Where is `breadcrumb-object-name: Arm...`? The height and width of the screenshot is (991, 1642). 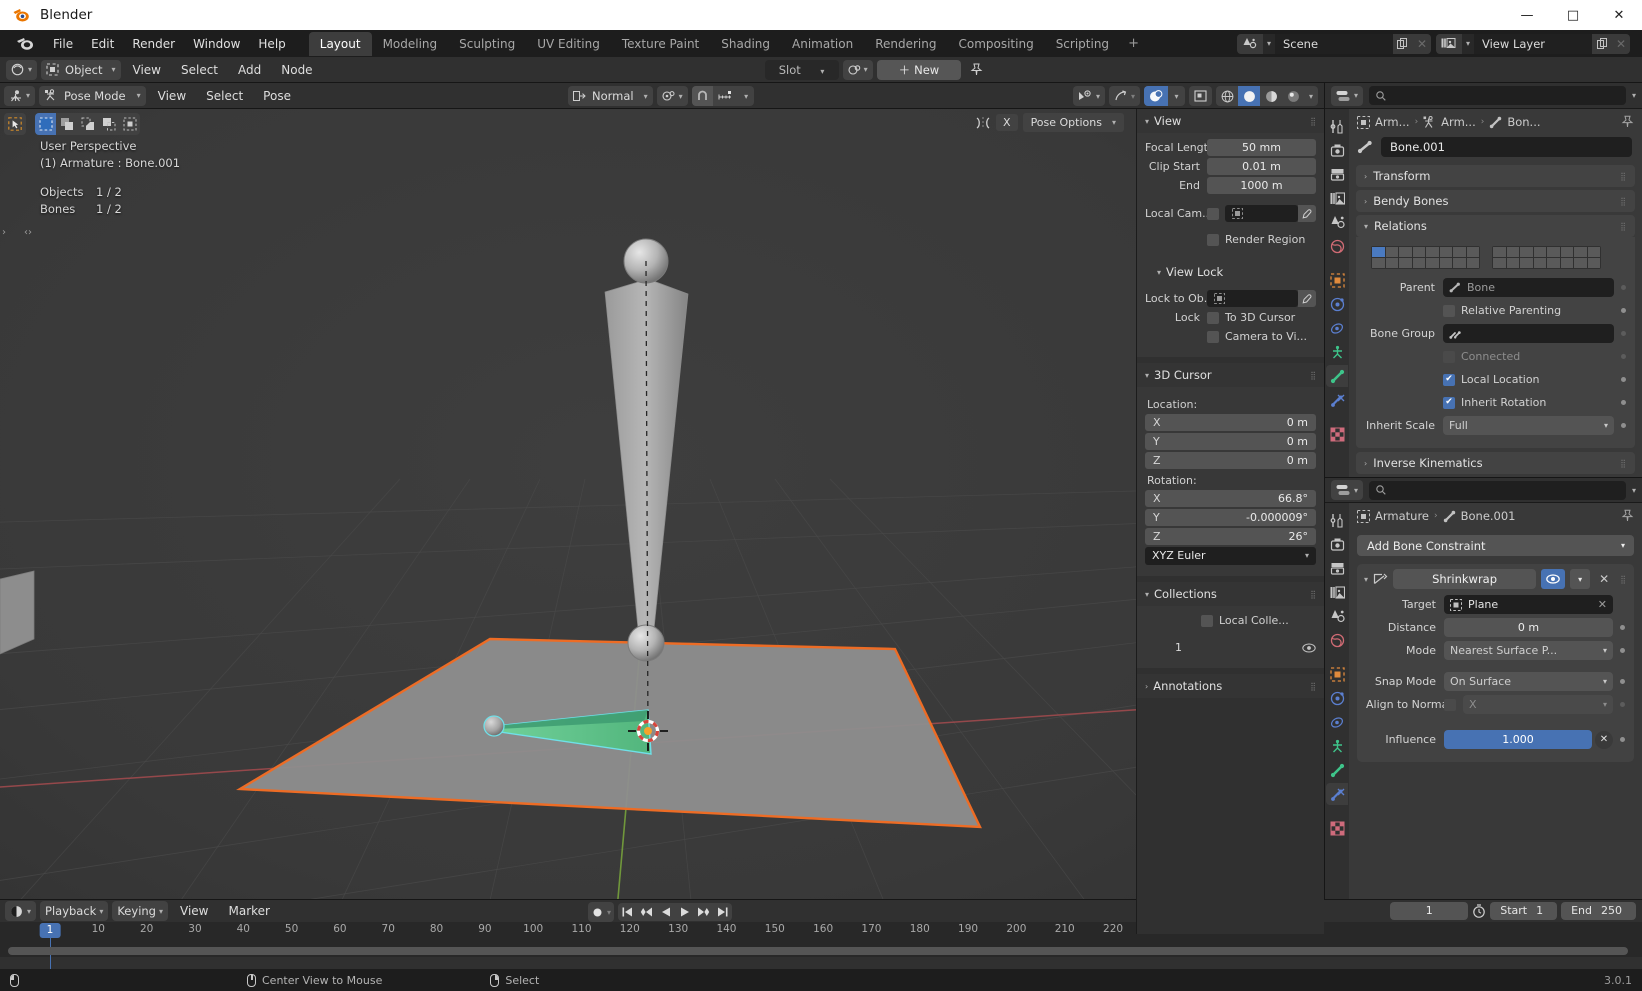 breadcrumb-object-name: Arm... is located at coordinates (1392, 122).